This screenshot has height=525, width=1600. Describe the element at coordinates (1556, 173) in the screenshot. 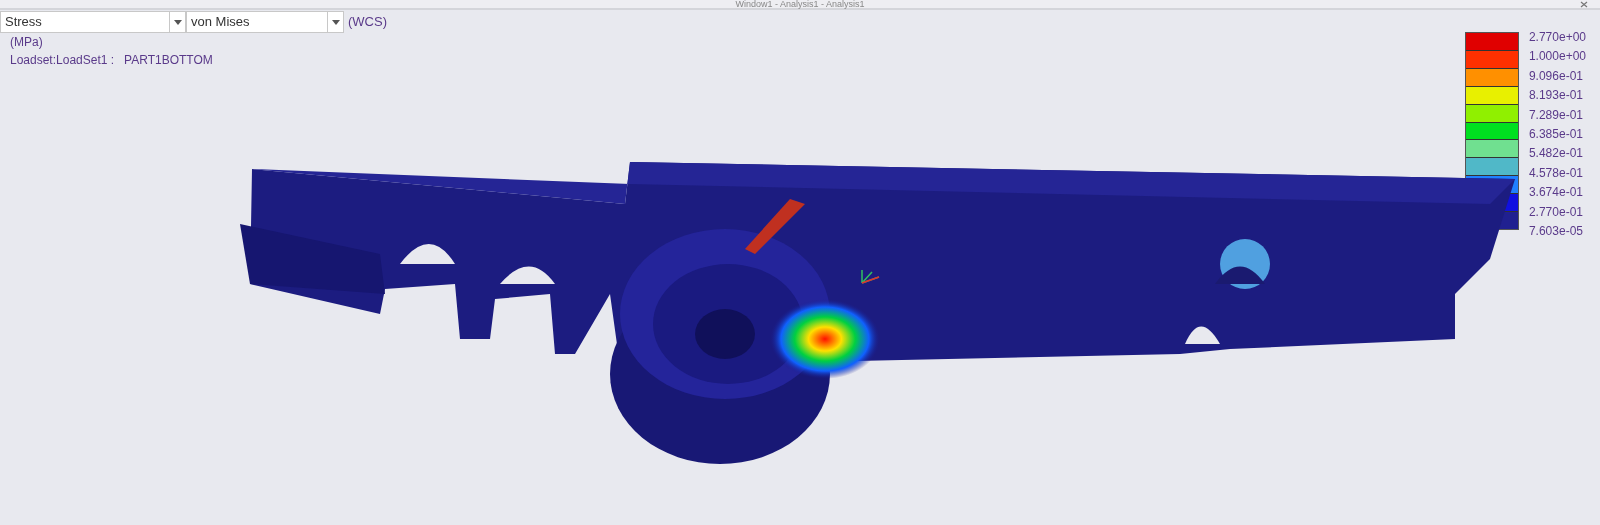

I see `scale-value: 4.578e-01` at that location.